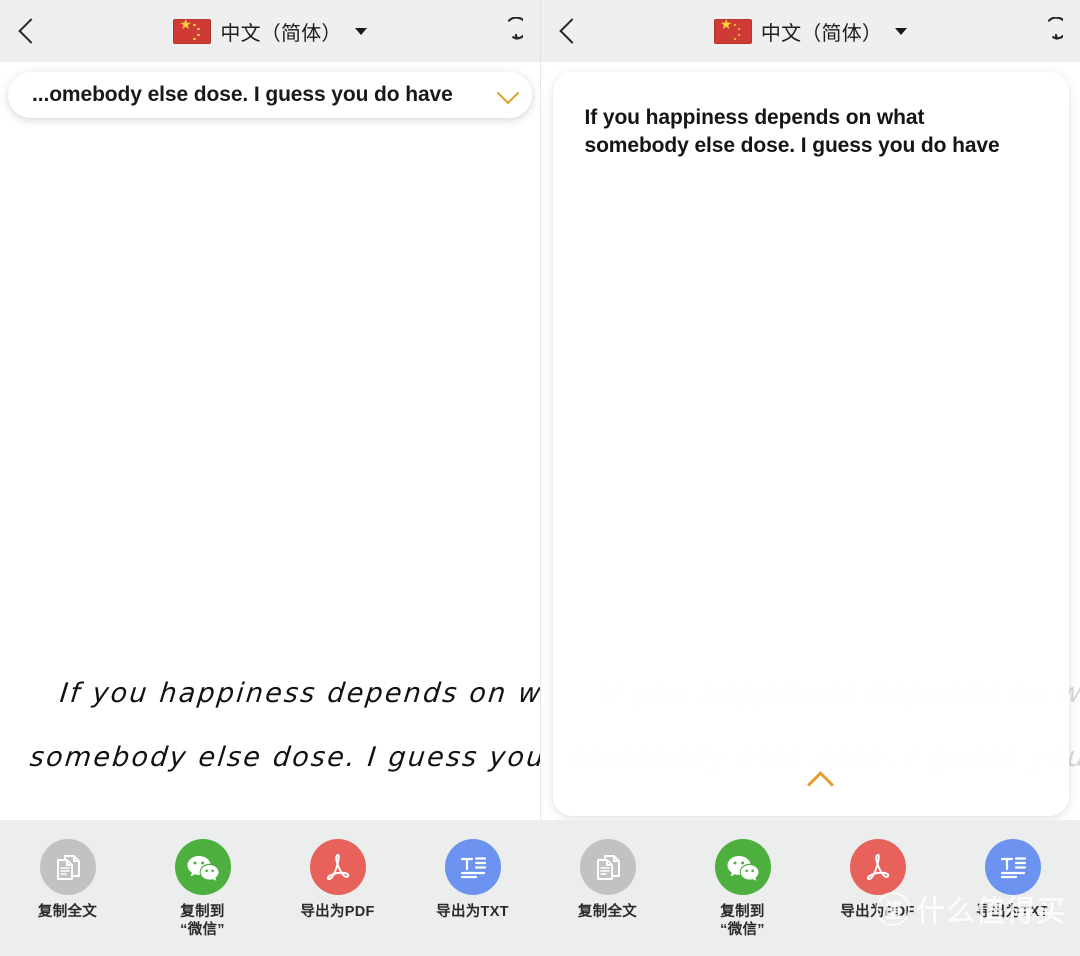  Describe the element at coordinates (284, 757) in the screenshot. I see `handwriting-line-2: somebody else dose. I guess you do have` at that location.